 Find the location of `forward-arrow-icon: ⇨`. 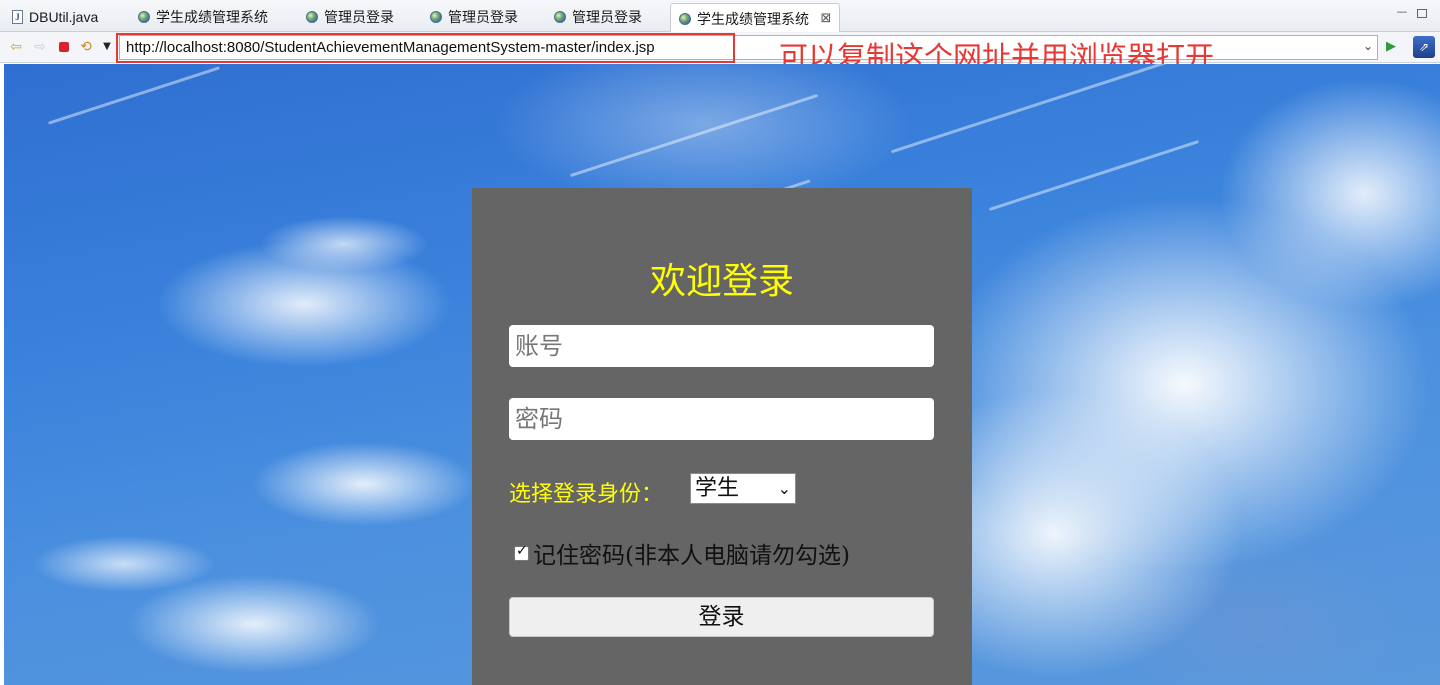

forward-arrow-icon: ⇨ is located at coordinates (40, 47).